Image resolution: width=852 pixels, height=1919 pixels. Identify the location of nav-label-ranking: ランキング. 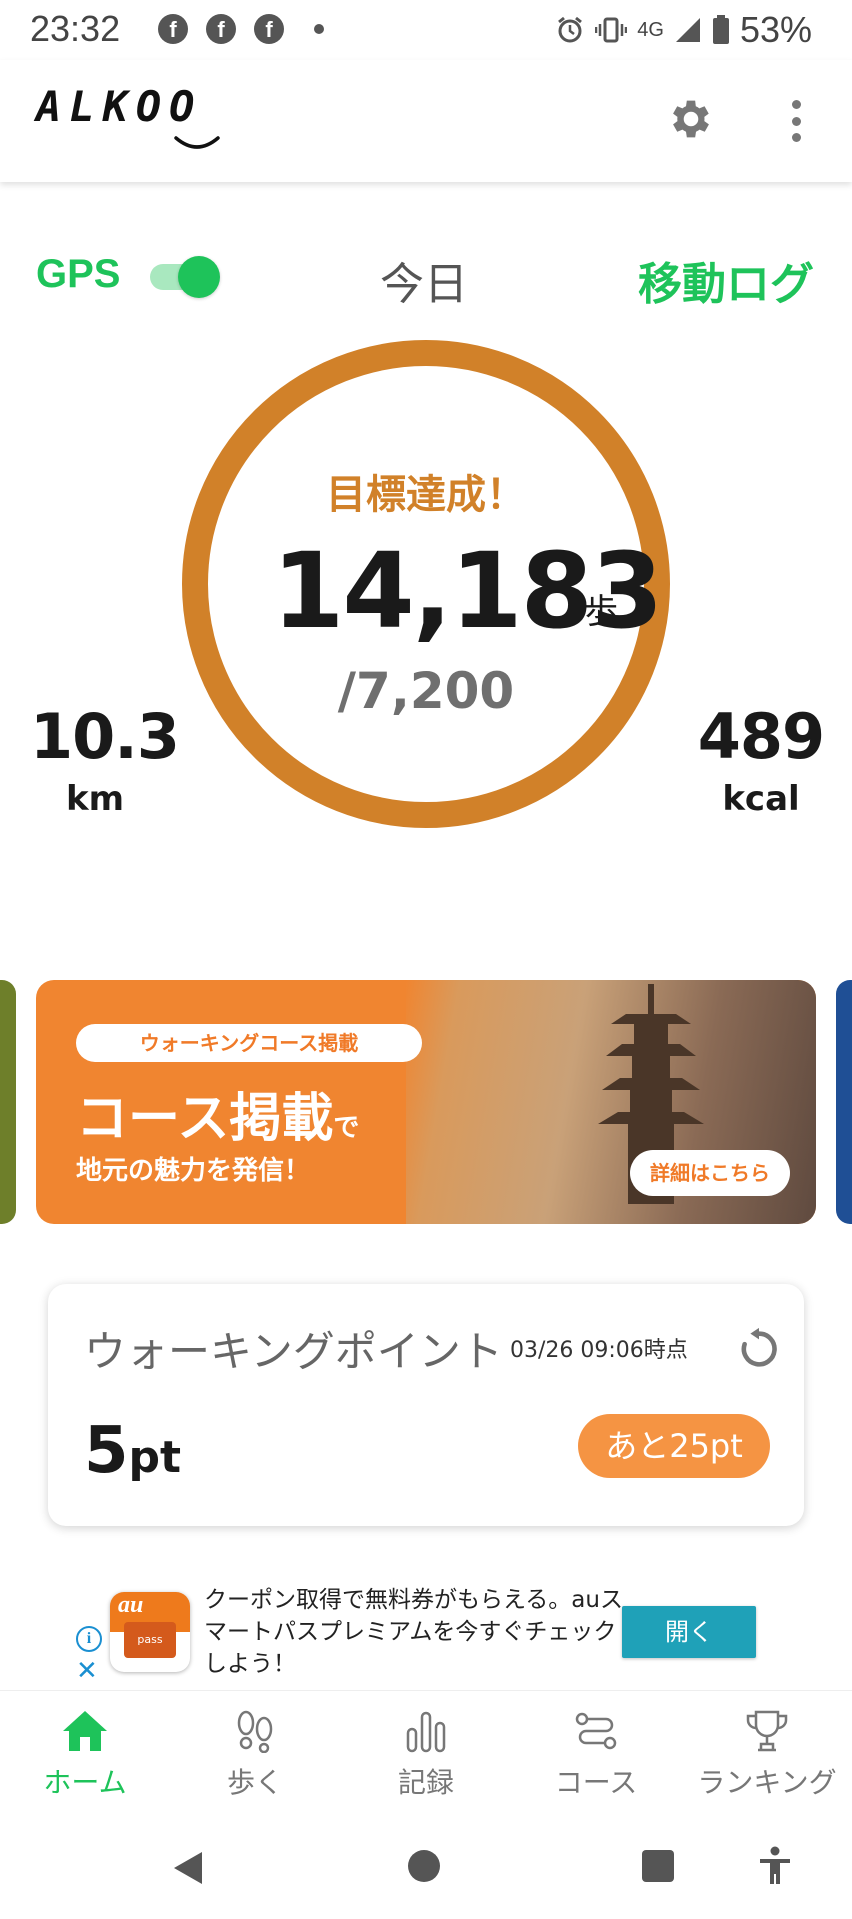
(767, 1782).